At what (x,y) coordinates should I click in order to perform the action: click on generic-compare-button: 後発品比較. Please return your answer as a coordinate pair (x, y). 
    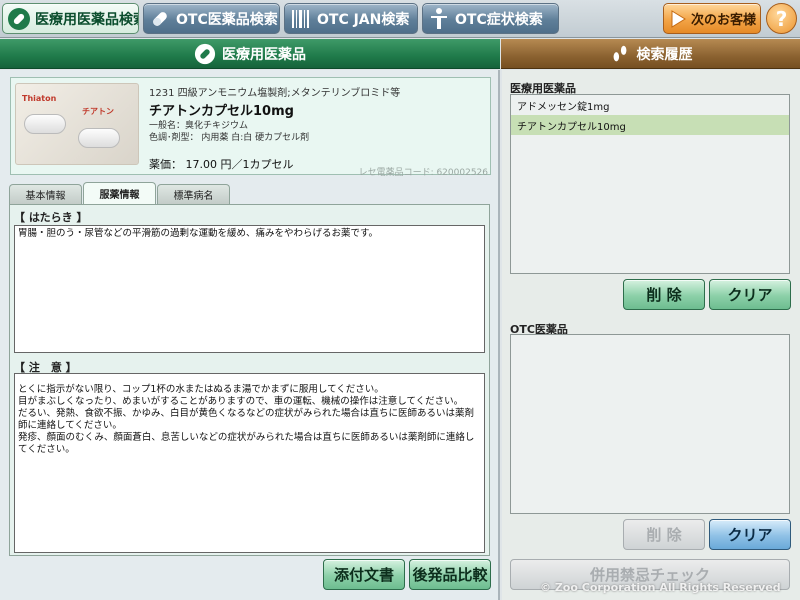
    Looking at the image, I should click on (450, 574).